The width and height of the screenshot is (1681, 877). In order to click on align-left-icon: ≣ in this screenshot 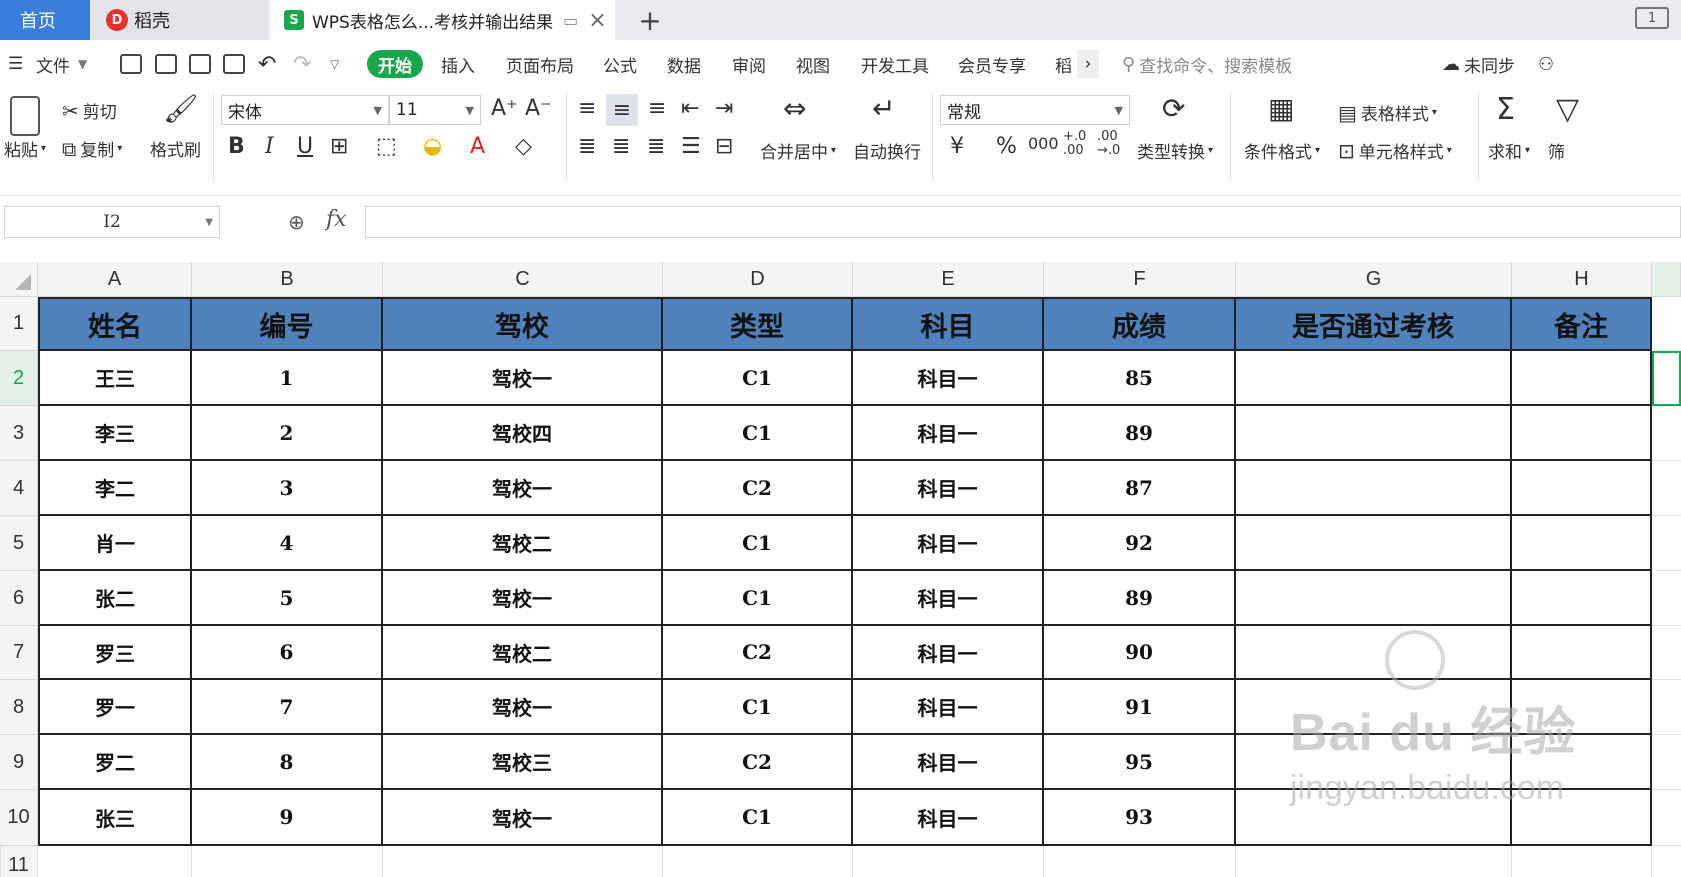, I will do `click(587, 146)`.